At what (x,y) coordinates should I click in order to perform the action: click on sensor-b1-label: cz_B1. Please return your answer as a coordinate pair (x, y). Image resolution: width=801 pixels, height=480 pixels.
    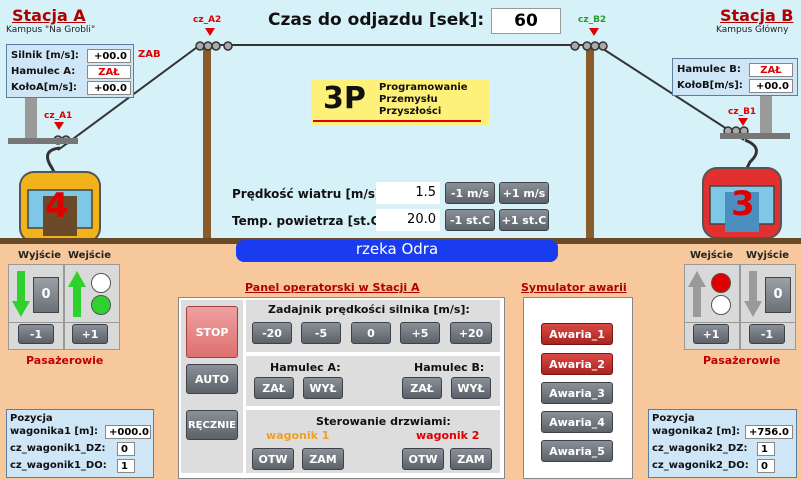
    Looking at the image, I should click on (742, 112).